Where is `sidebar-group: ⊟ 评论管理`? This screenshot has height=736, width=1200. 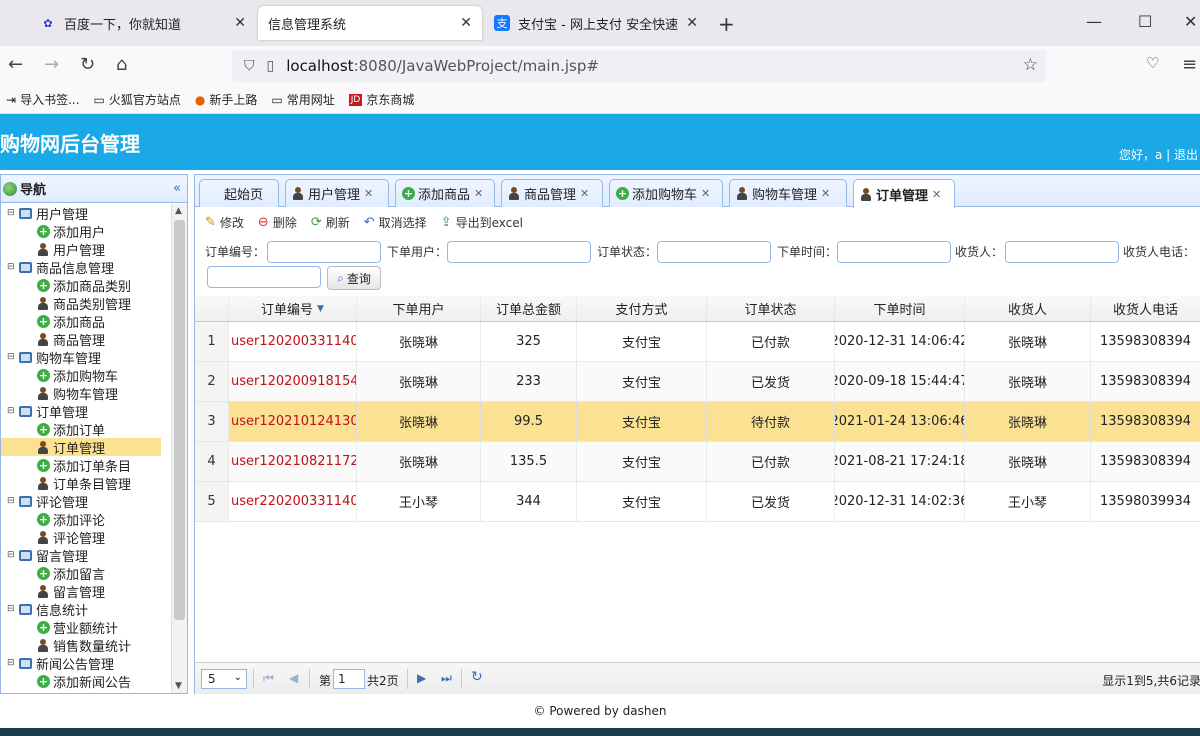
sidebar-group: ⊟ 评论管理 is located at coordinates (86, 501).